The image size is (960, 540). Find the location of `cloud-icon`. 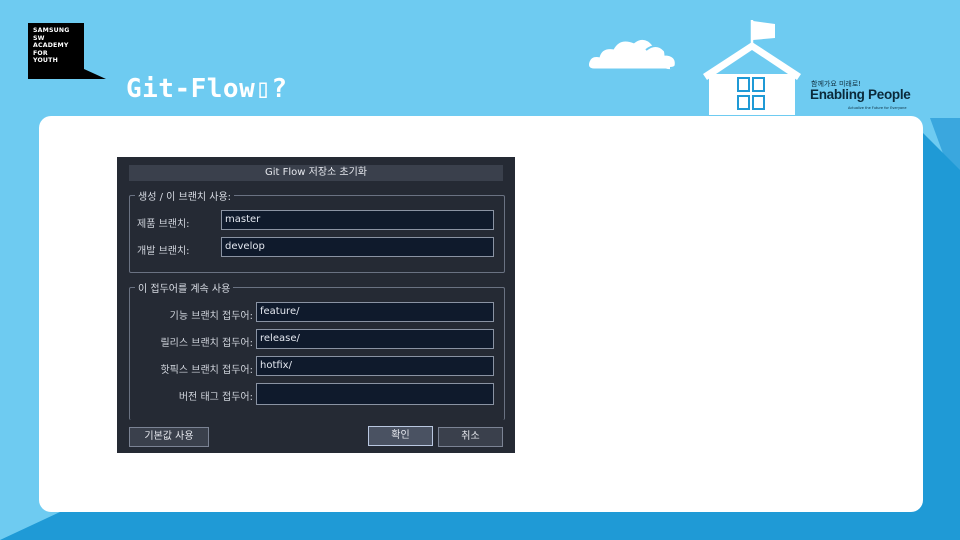

cloud-icon is located at coordinates (633, 55).